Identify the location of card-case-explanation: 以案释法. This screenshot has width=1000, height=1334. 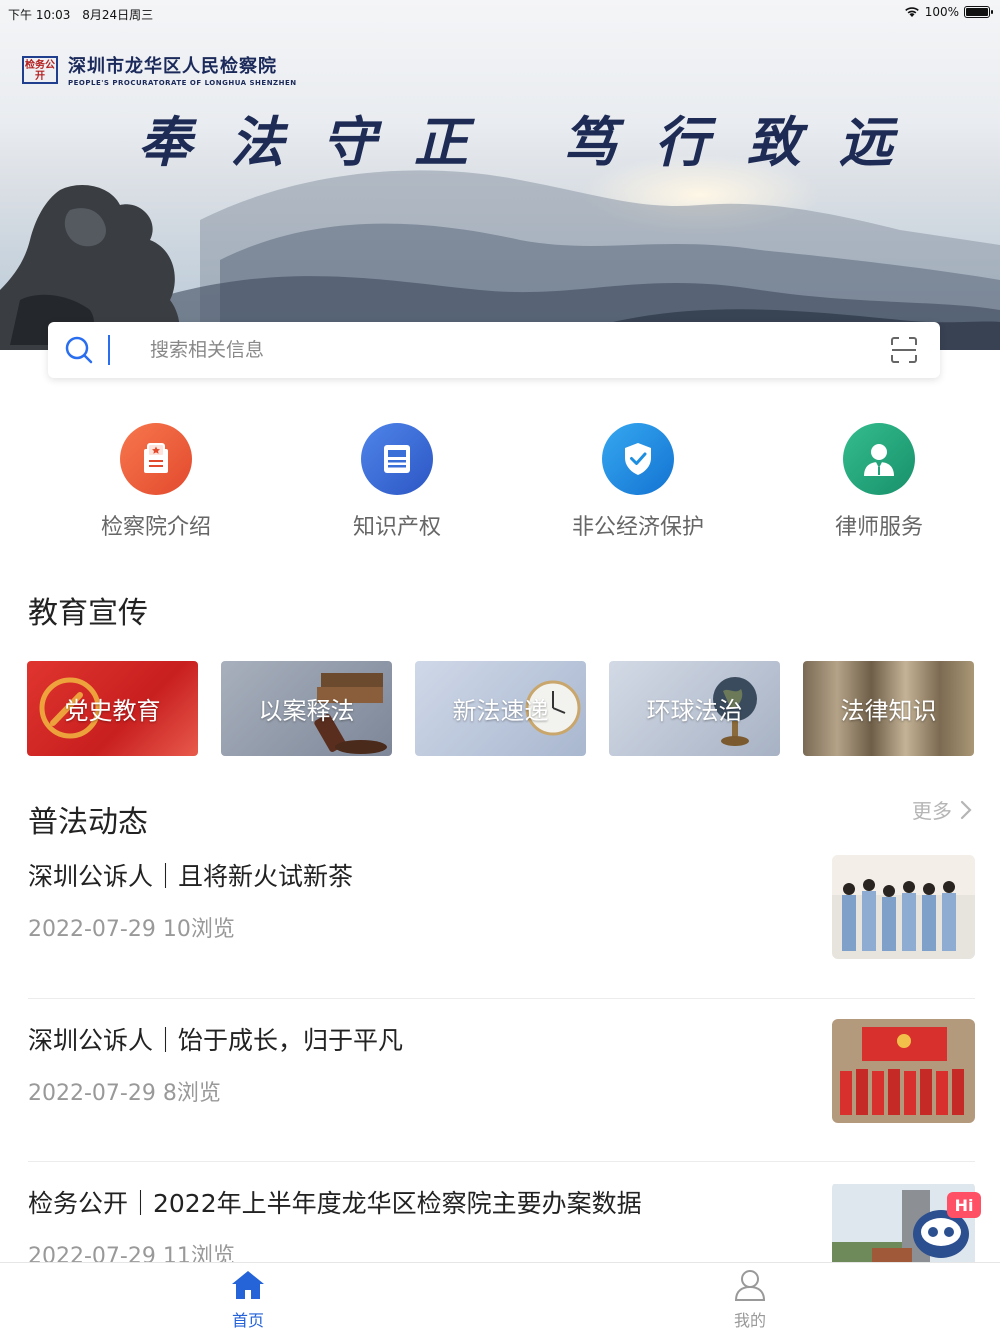
(306, 708).